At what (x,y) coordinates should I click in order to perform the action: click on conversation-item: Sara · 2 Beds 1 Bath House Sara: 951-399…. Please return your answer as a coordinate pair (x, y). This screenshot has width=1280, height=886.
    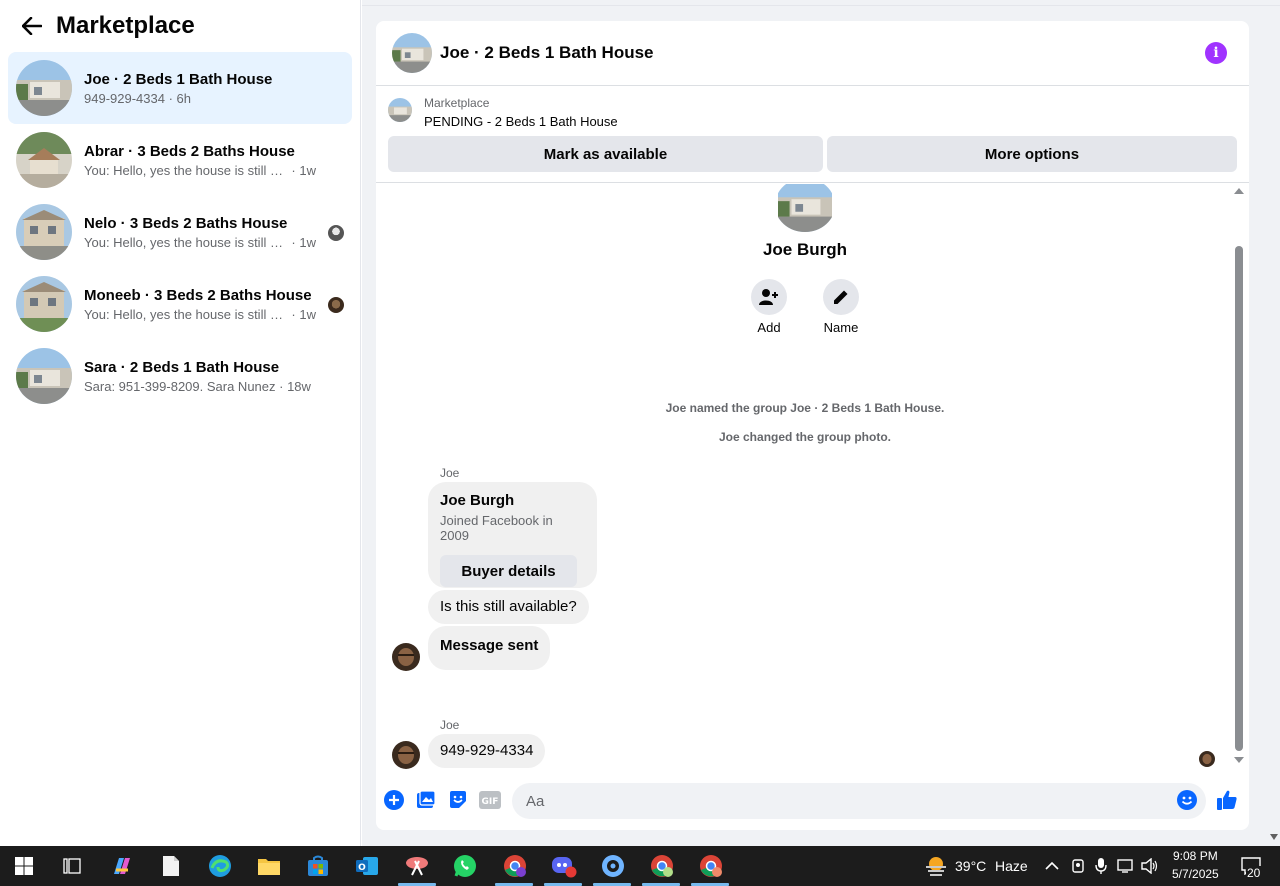
    Looking at the image, I should click on (180, 376).